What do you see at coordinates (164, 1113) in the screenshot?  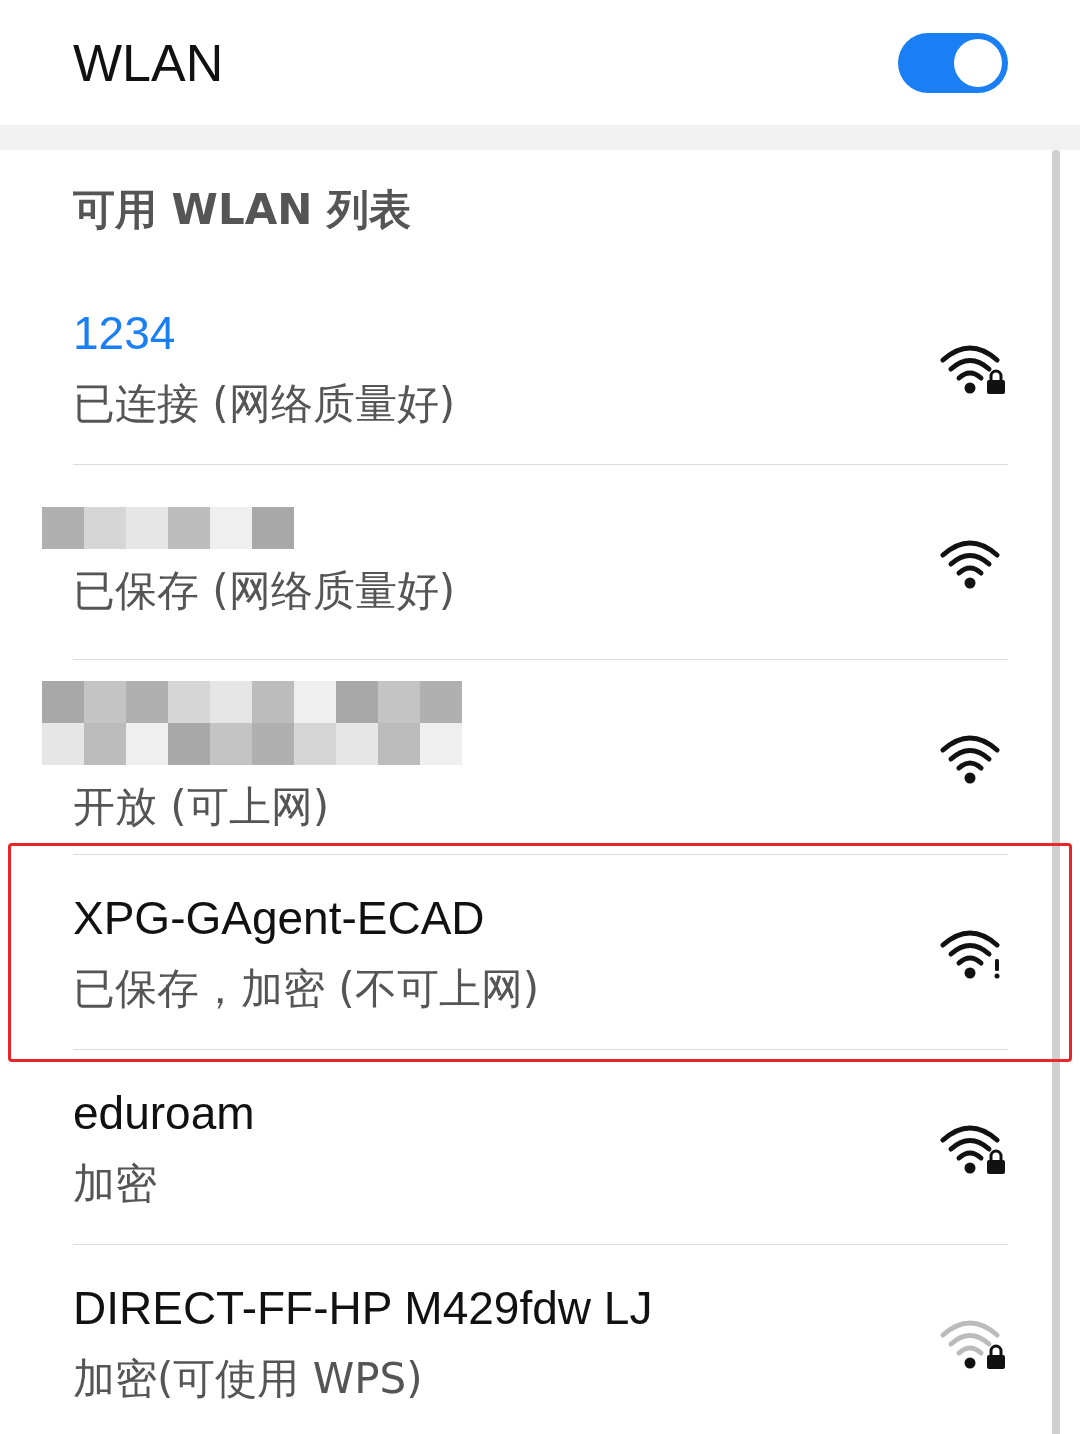 I see `network-name: eduroam` at bounding box center [164, 1113].